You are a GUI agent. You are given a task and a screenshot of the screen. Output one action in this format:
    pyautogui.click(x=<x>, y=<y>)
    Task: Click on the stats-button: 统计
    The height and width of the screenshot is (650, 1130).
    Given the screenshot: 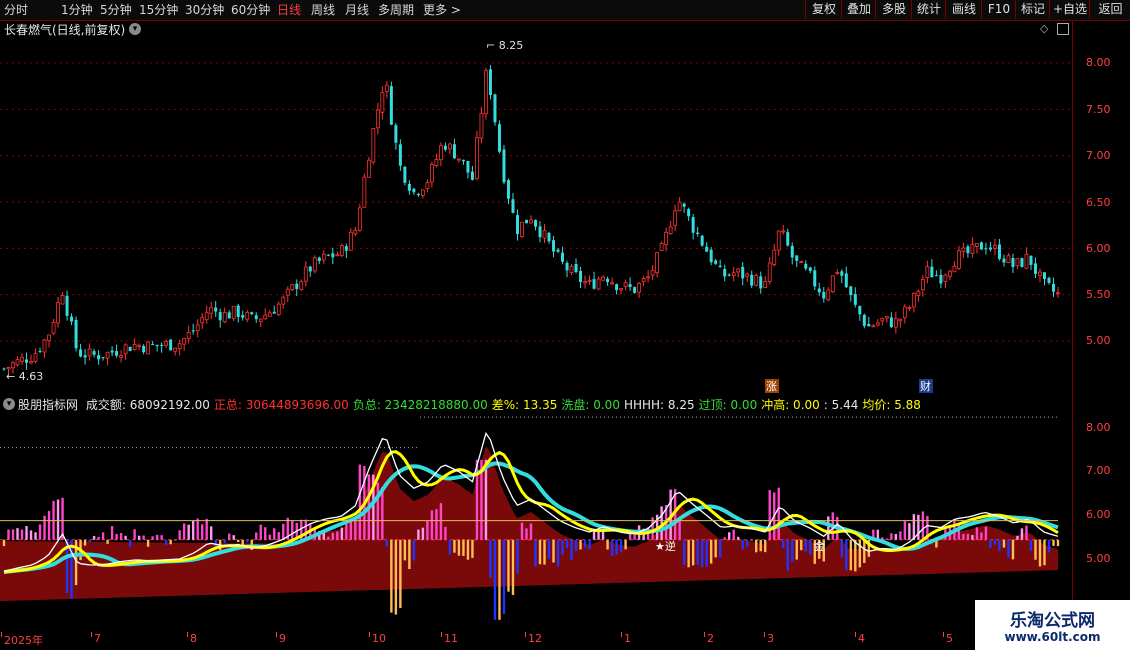 What is the action you would take?
    pyautogui.click(x=928, y=9)
    